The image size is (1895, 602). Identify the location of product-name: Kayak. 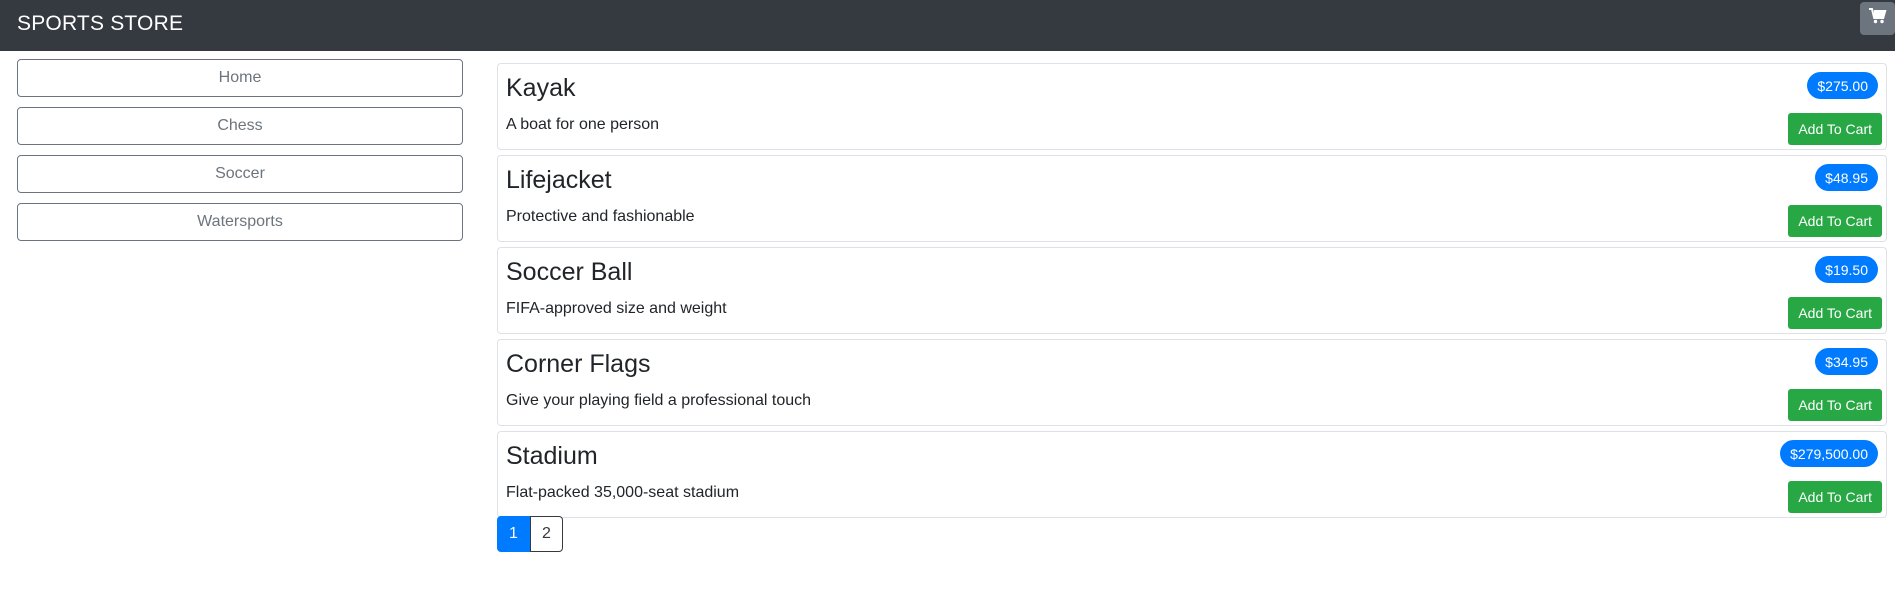
(541, 88).